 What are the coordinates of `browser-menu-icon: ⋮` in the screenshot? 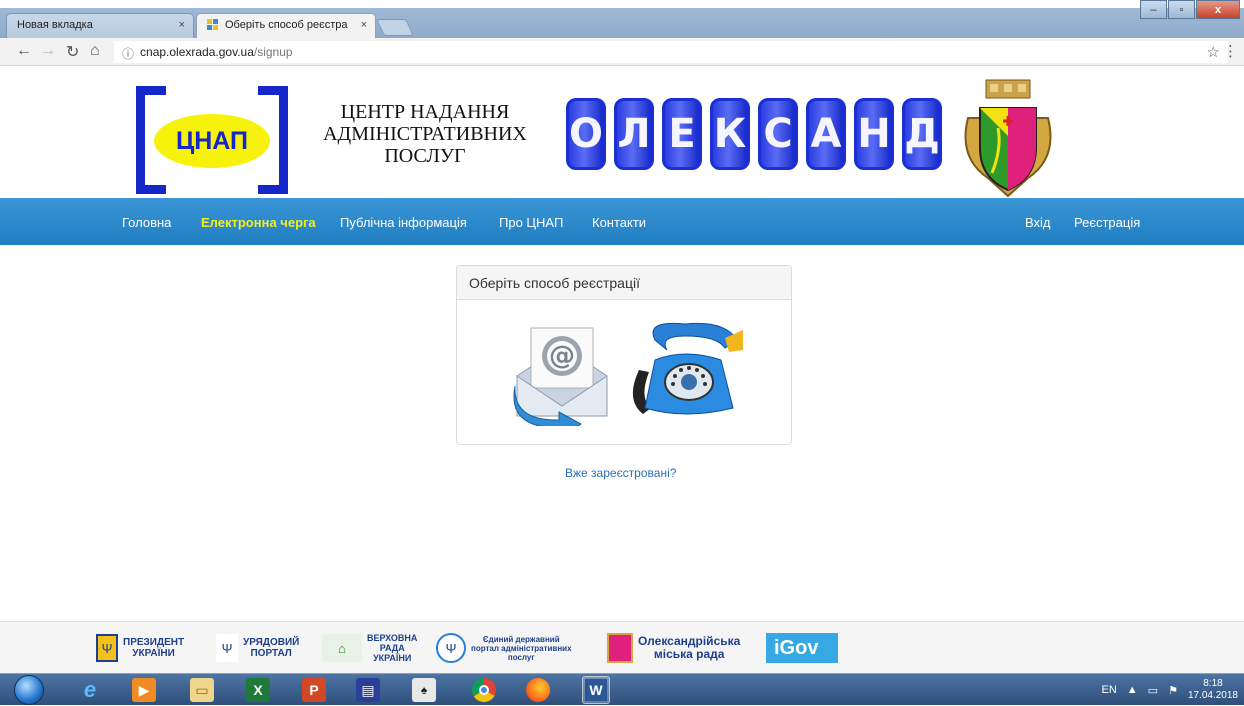 It's located at (1230, 51).